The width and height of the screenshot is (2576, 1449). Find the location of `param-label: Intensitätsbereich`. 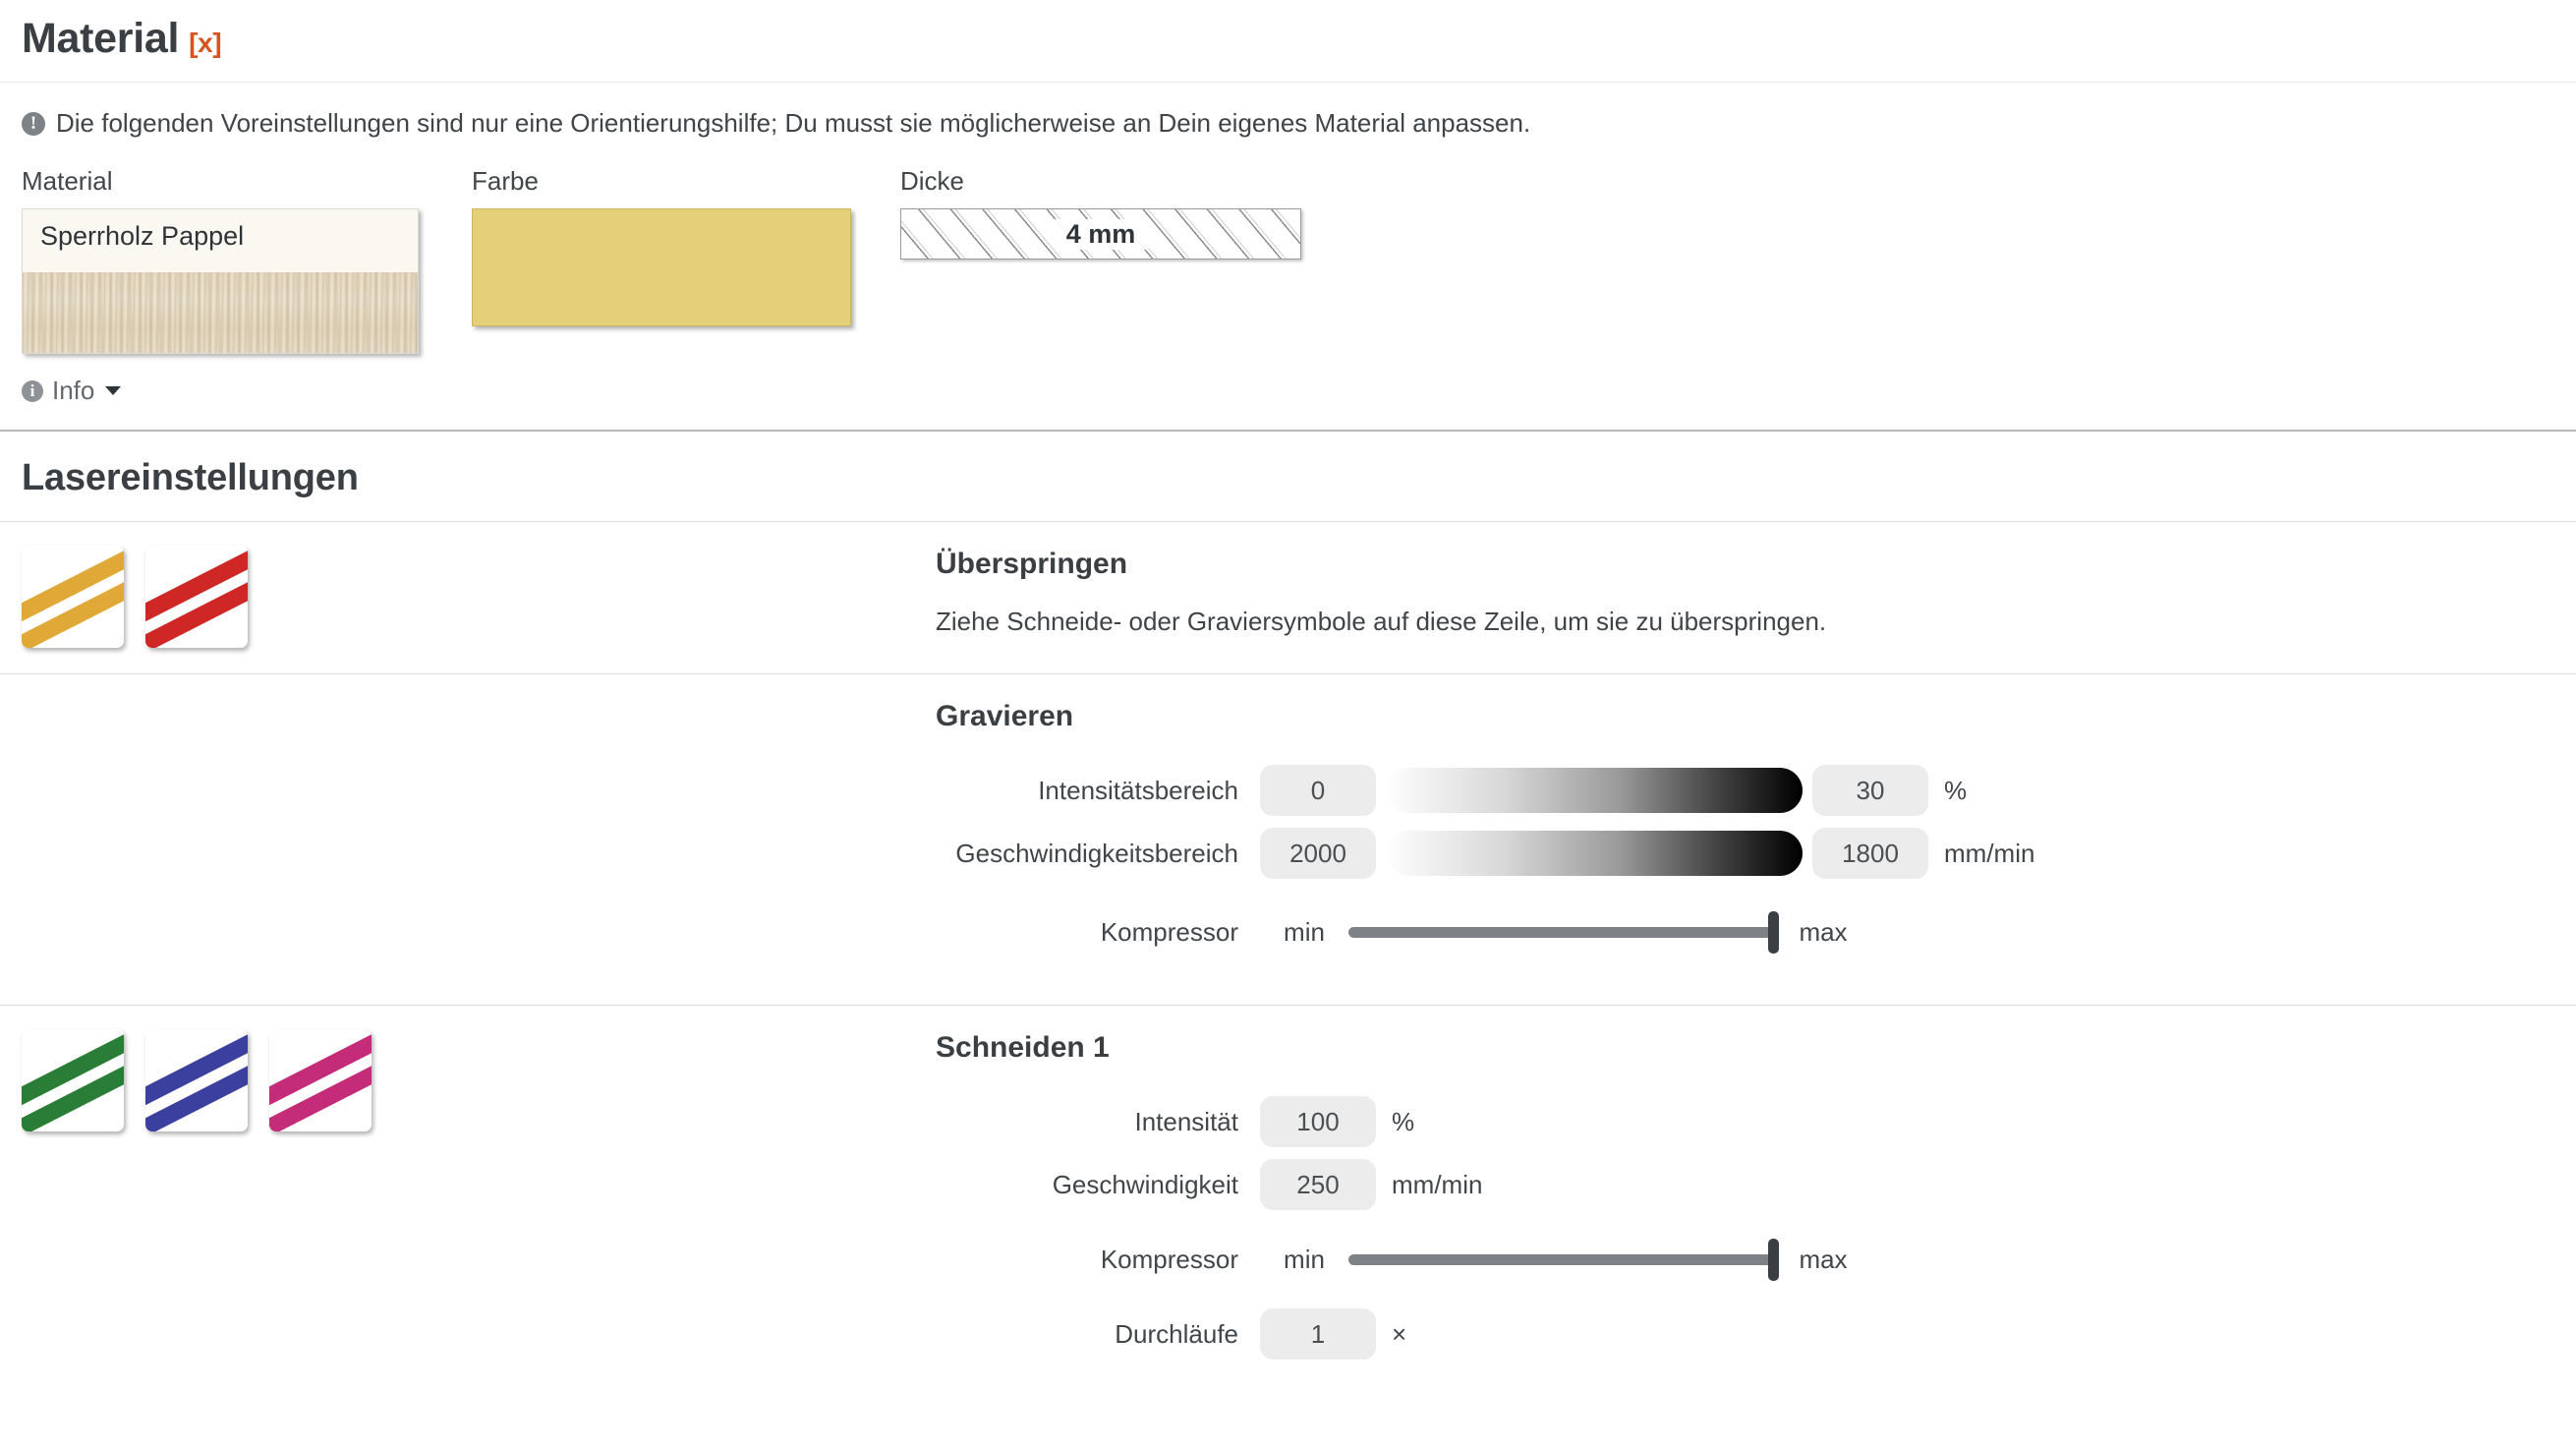

param-label: Intensitätsbereich is located at coordinates (1138, 790).